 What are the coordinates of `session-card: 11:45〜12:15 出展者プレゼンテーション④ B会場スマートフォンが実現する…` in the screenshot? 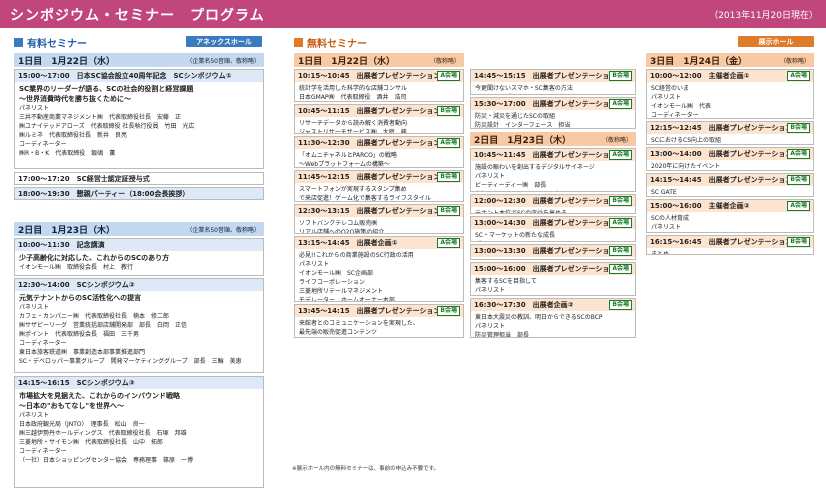 It's located at (379, 186).